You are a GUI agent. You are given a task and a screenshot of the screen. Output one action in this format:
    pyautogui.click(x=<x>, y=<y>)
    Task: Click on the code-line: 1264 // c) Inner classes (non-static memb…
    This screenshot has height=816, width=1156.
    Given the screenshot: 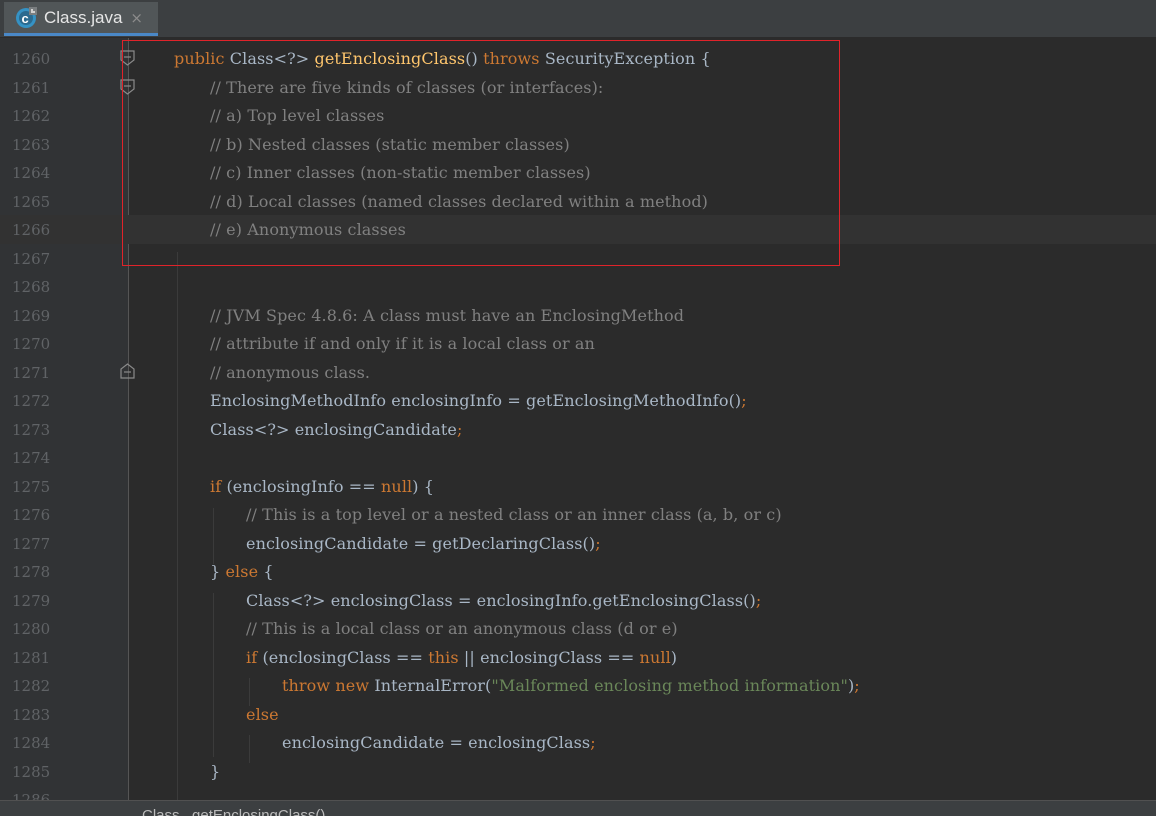 What is the action you would take?
    pyautogui.click(x=578, y=172)
    